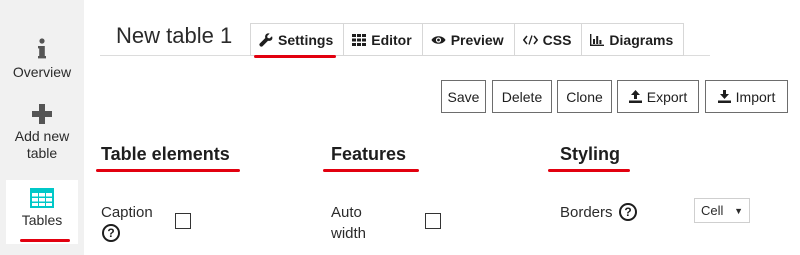 Image resolution: width=800 pixels, height=255 pixels. What do you see at coordinates (755, 96) in the screenshot?
I see `import-label: Import` at bounding box center [755, 96].